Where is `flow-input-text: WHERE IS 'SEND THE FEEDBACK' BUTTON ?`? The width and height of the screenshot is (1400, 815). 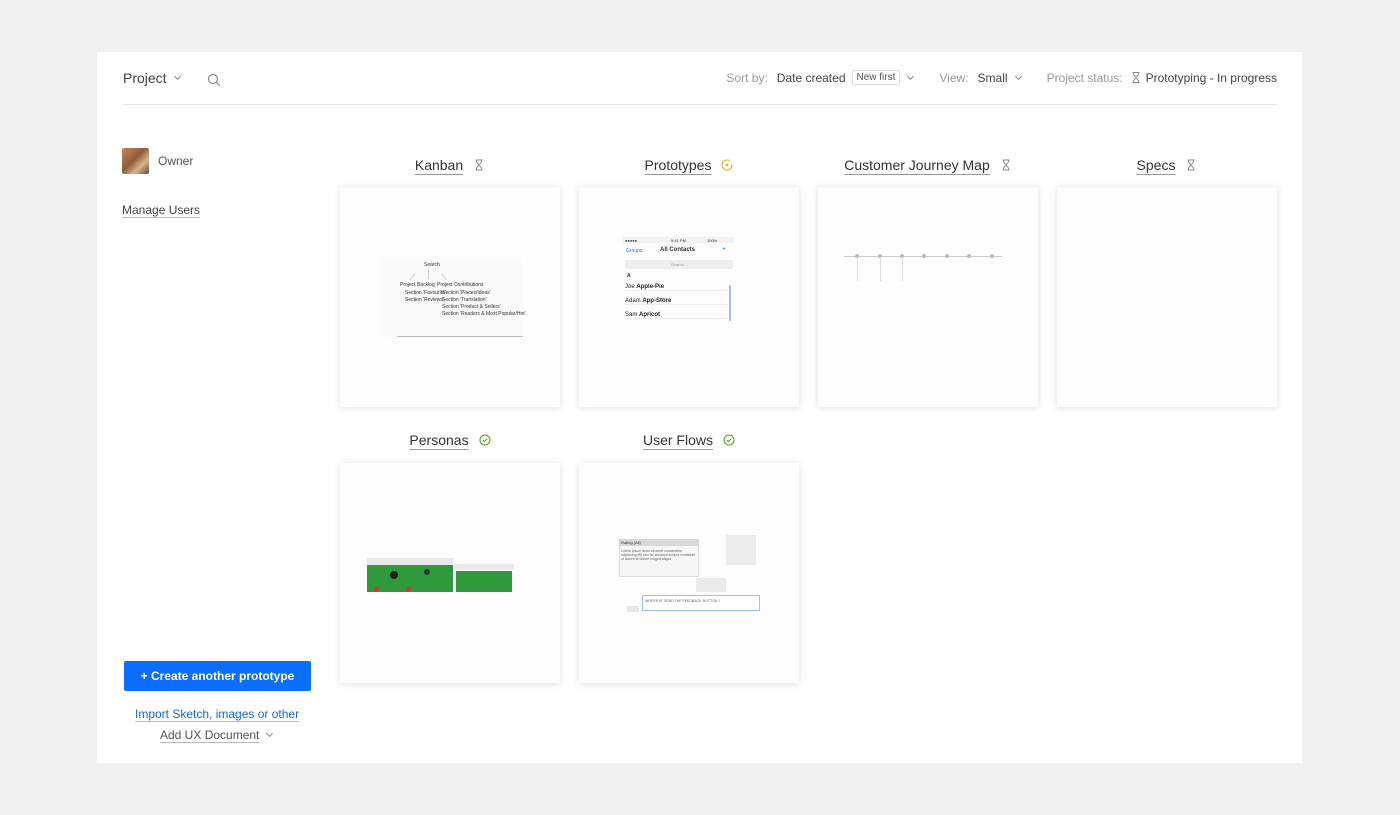 flow-input-text: WHERE IS 'SEND THE FEEDBACK' BUTTON ? is located at coordinates (683, 601).